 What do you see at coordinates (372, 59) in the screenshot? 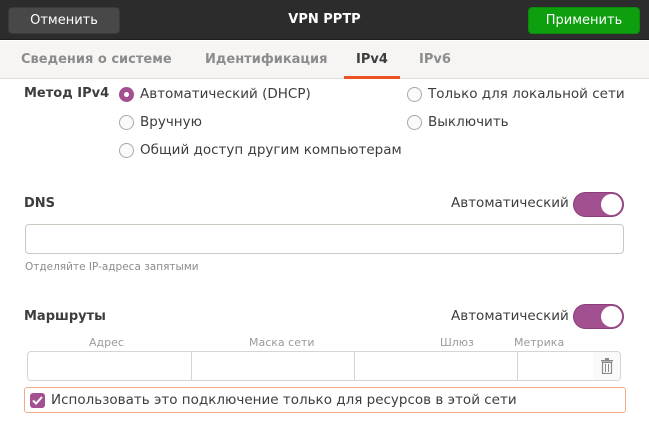
I see `tab-ipv4: IPv4` at bounding box center [372, 59].